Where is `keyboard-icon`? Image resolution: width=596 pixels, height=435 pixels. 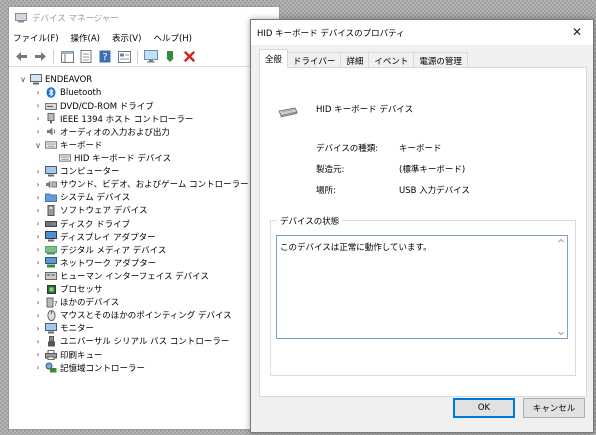 keyboard-icon is located at coordinates (51, 145).